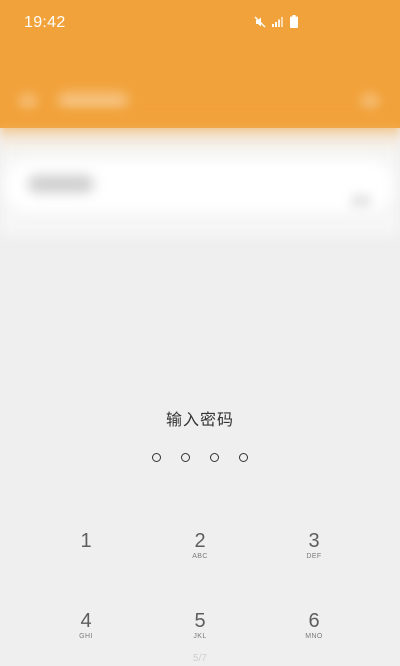 The image size is (400, 666). Describe the element at coordinates (200, 457) in the screenshot. I see `pin-indicator` at that location.